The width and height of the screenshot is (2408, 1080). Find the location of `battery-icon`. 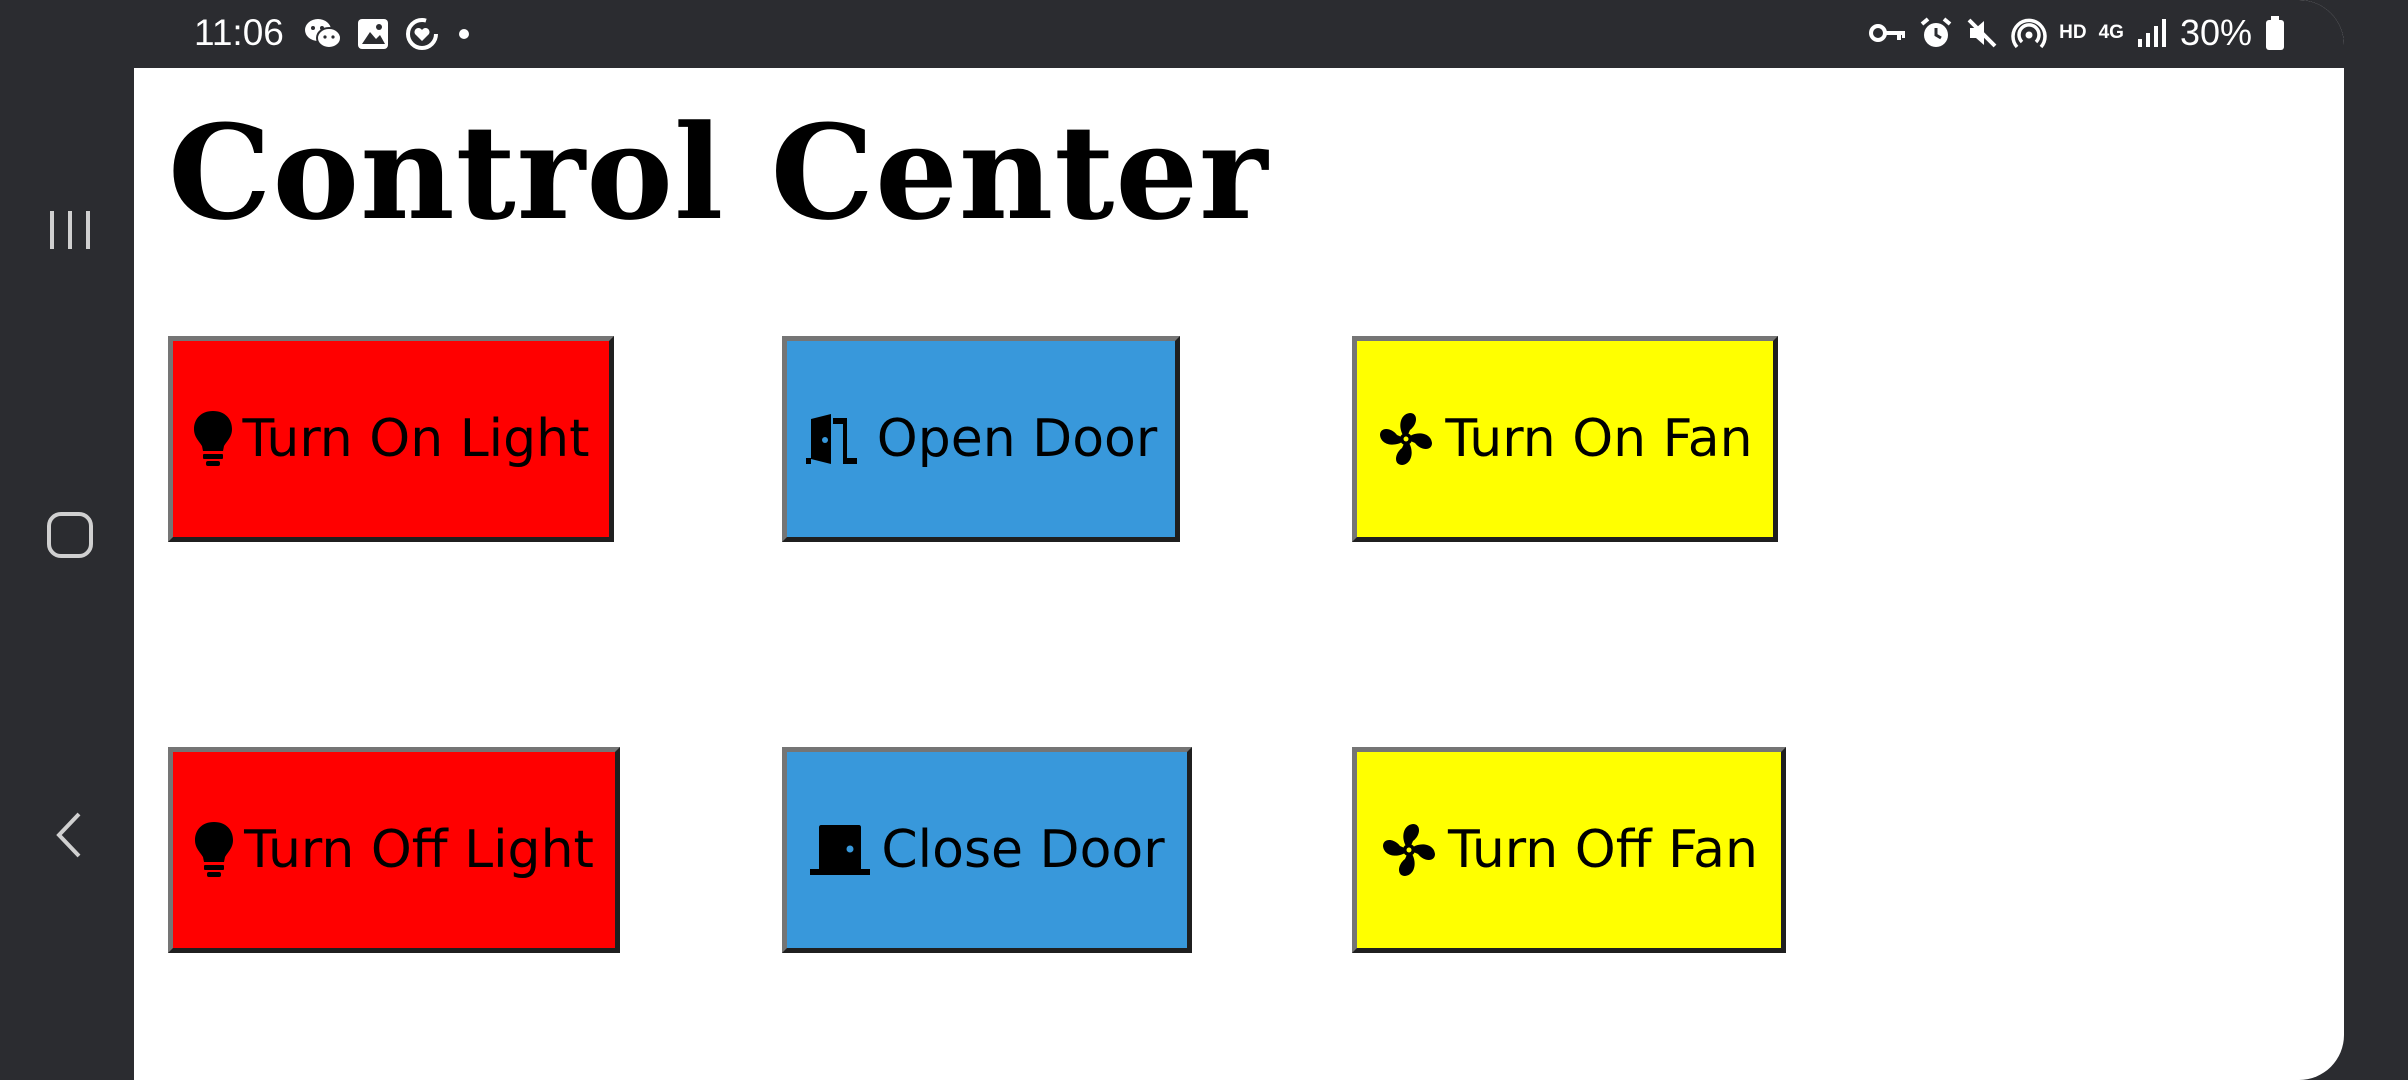

battery-icon is located at coordinates (2275, 33).